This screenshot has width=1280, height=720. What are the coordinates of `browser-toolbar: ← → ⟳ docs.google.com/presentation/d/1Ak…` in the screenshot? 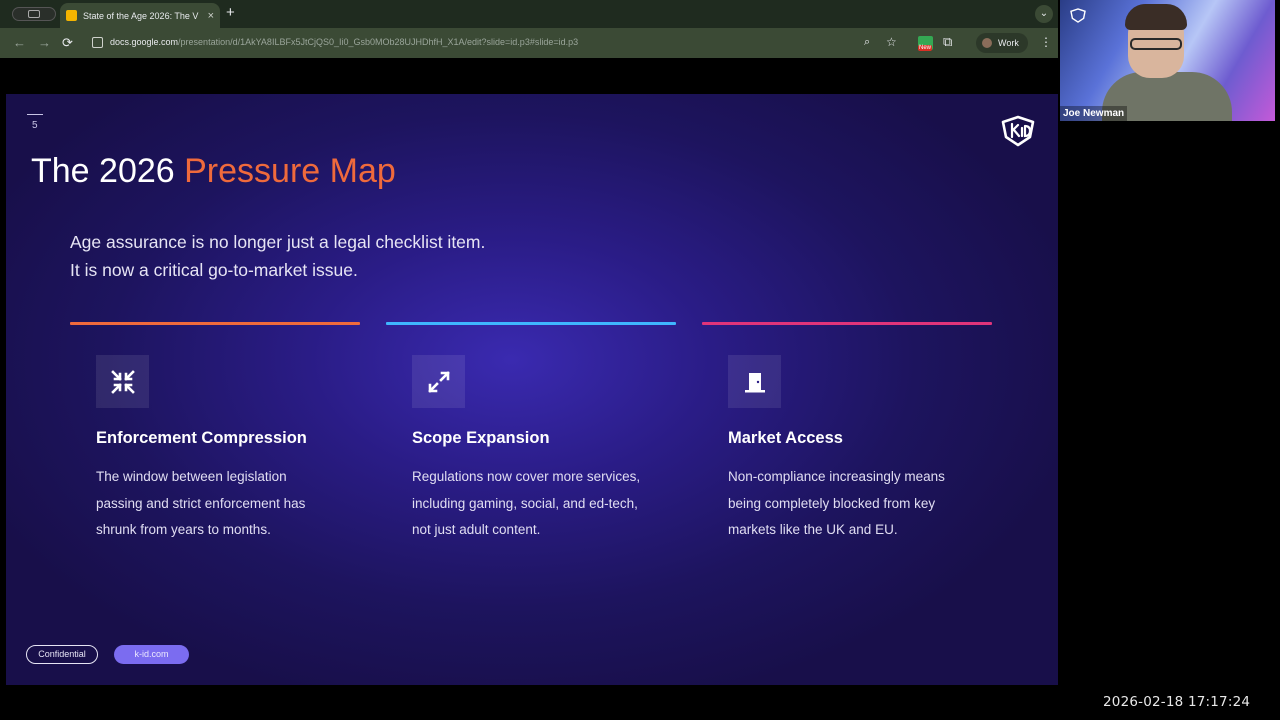 It's located at (529, 43).